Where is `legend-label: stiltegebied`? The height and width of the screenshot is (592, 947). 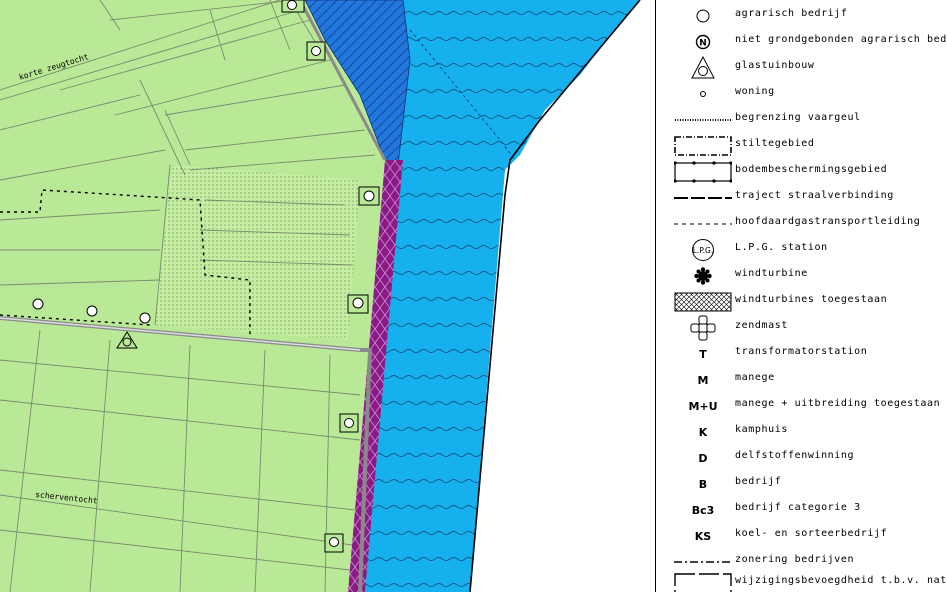 legend-label: stiltegebied is located at coordinates (775, 143).